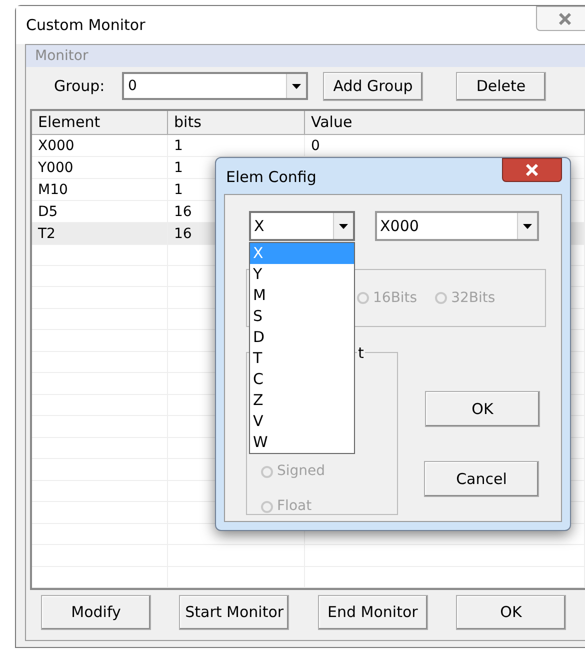 This screenshot has width=585, height=650. Describe the element at coordinates (48, 212) in the screenshot. I see `table-cell: D5` at that location.